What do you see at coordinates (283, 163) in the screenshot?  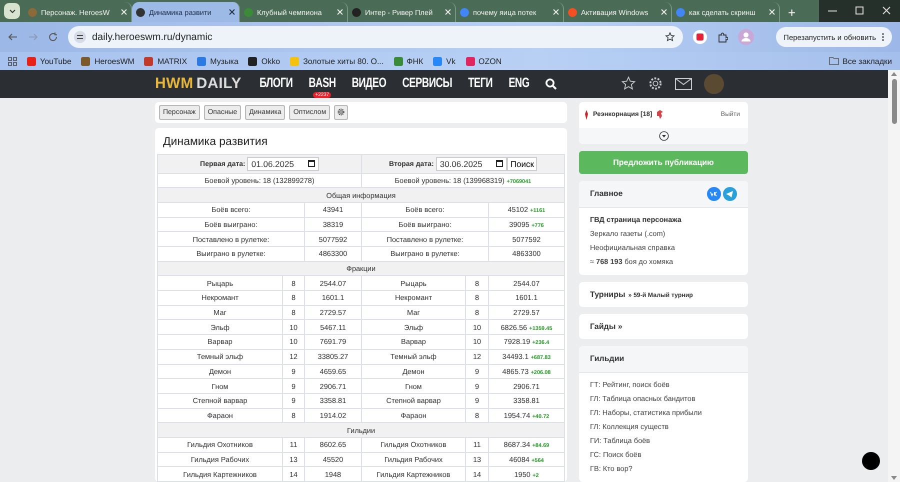 I see `date-field: 01.06.2025` at bounding box center [283, 163].